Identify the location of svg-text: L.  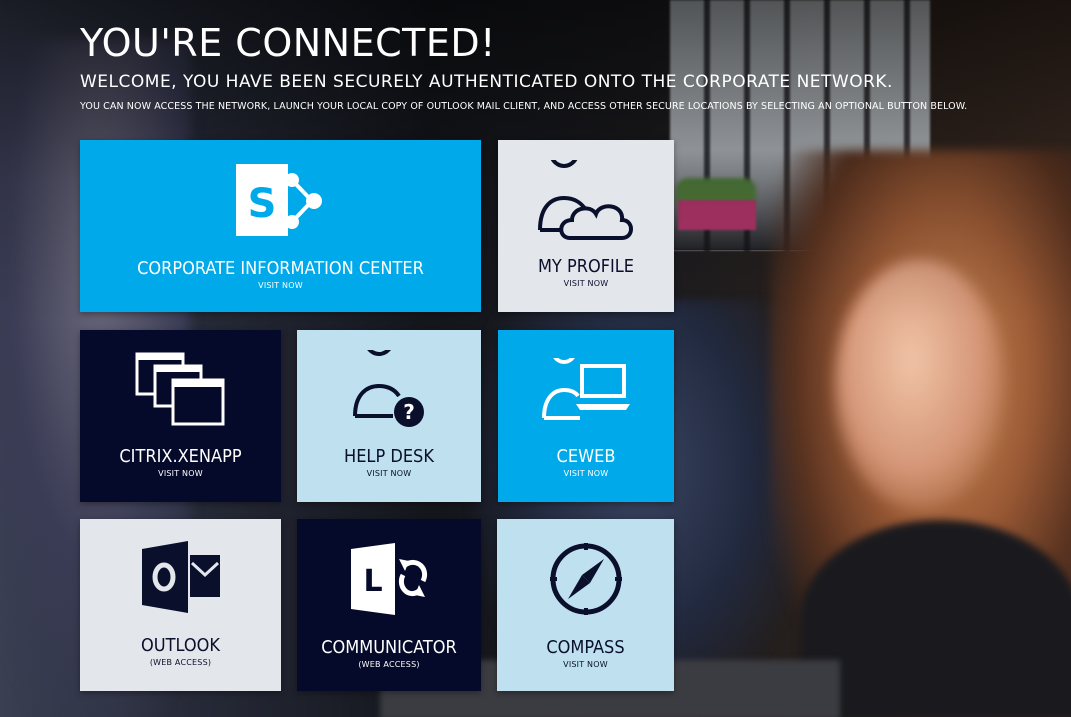
(372, 581).